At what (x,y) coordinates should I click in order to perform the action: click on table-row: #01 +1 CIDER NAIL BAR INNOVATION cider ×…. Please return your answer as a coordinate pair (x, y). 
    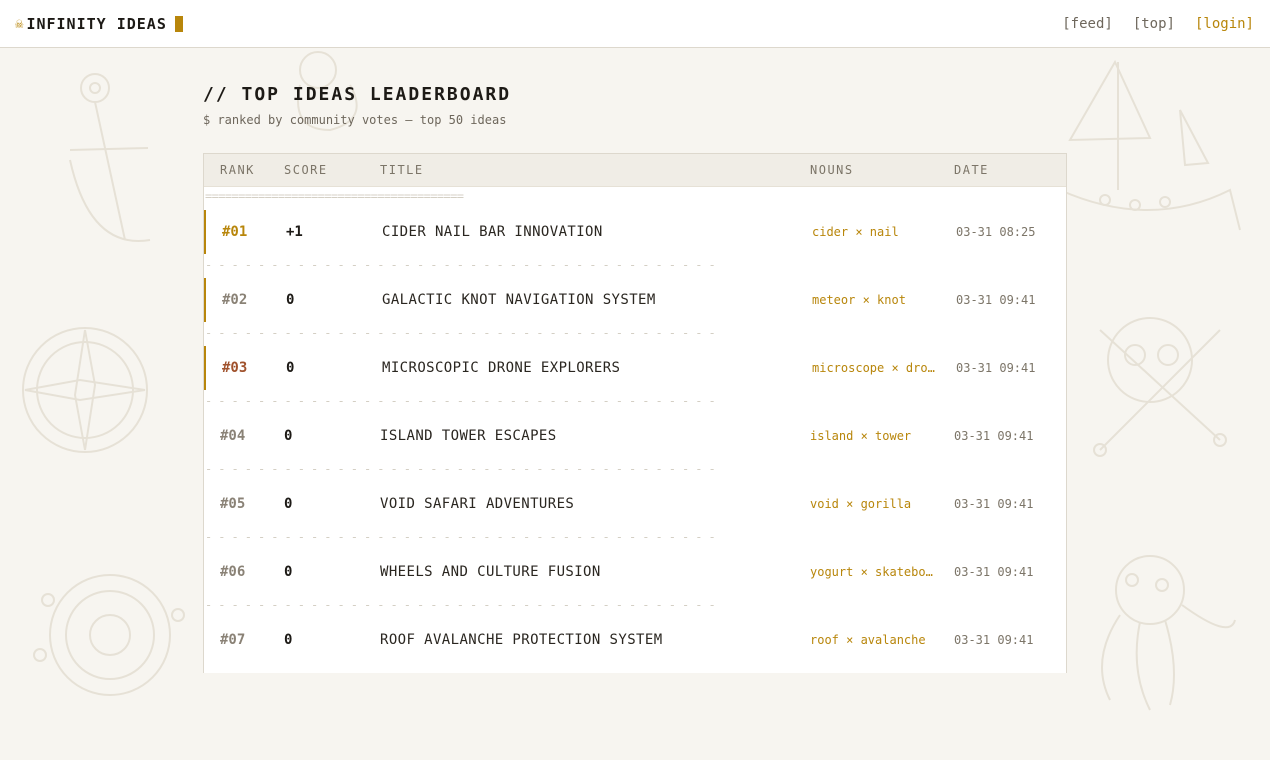
    Looking at the image, I should click on (635, 232).